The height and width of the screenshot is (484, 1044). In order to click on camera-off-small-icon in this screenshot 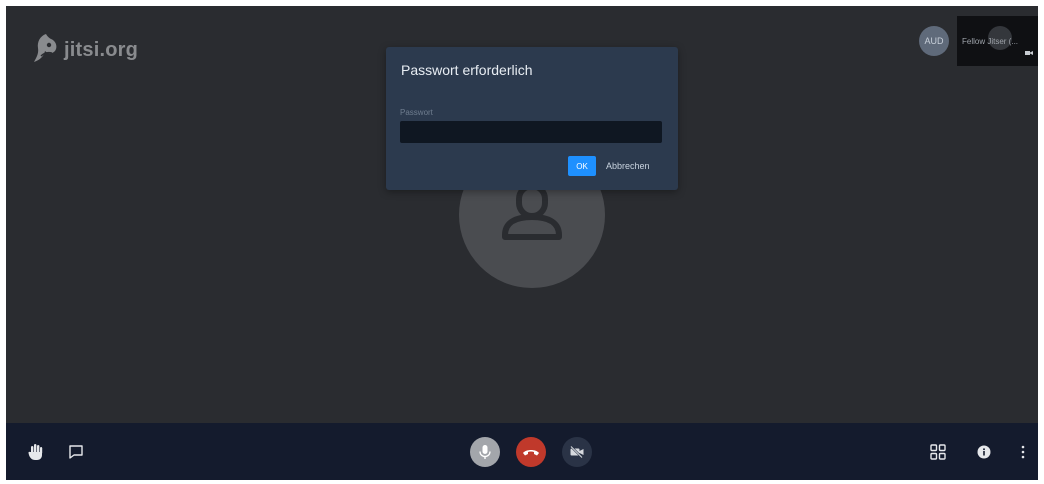, I will do `click(1029, 52)`.